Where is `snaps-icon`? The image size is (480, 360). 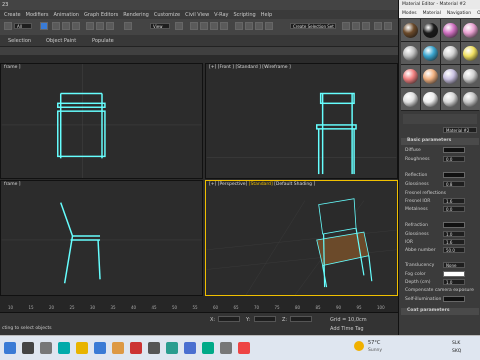 snaps-icon is located at coordinates (194, 26).